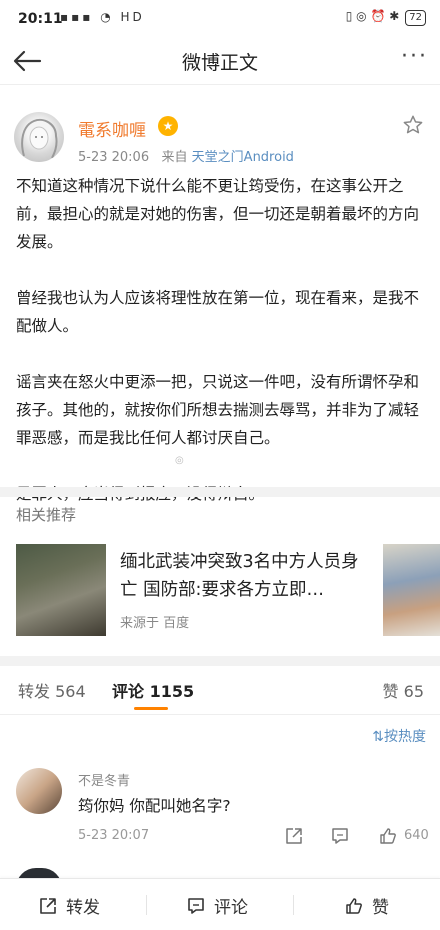  What do you see at coordinates (405, 737) in the screenshot?
I see `sort-label: 按热度` at bounding box center [405, 737].